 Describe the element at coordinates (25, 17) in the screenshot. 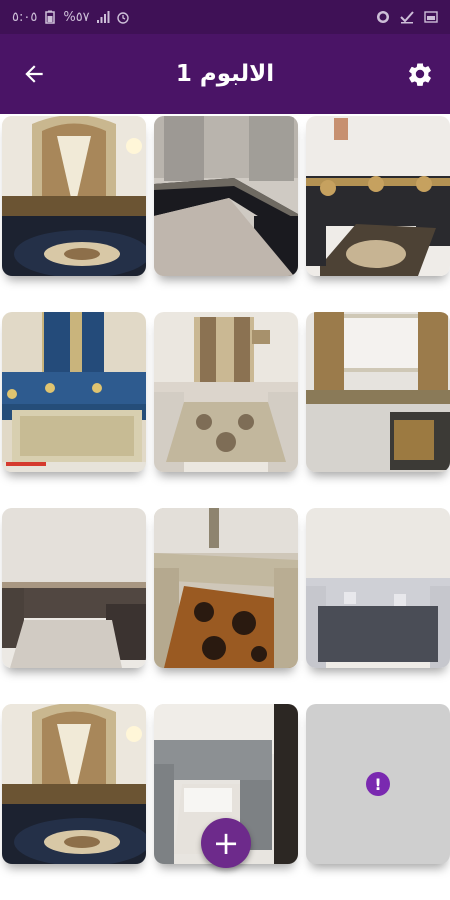

I see `status-time: ٥:٠٥` at that location.